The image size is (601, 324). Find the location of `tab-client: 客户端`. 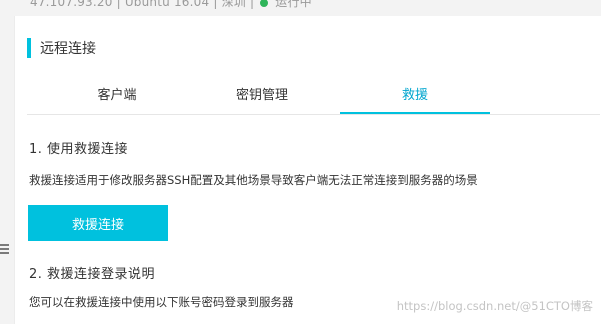

tab-client: 客户端 is located at coordinates (117, 98).